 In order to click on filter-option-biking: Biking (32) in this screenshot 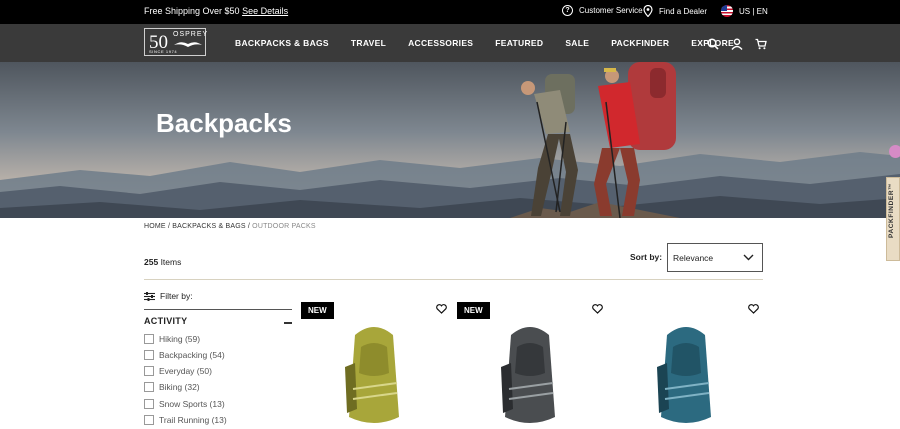, I will do `click(172, 387)`.